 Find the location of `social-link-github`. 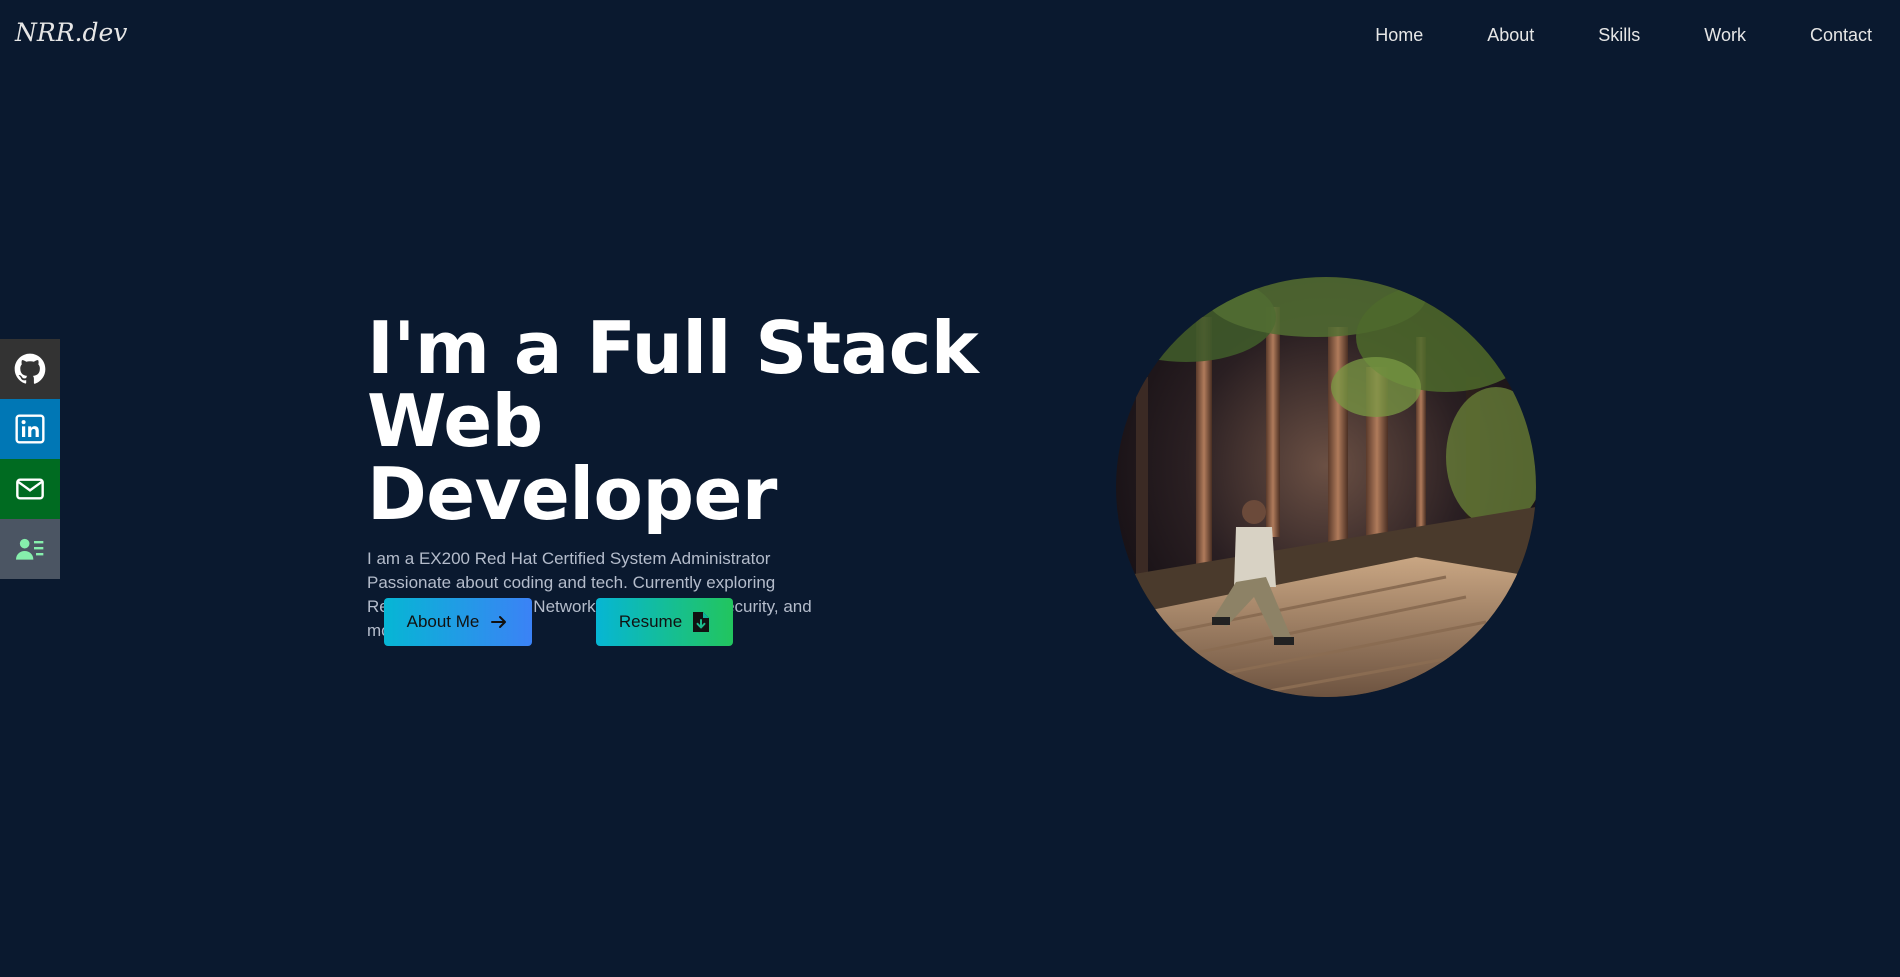

social-link-github is located at coordinates (30, 369).